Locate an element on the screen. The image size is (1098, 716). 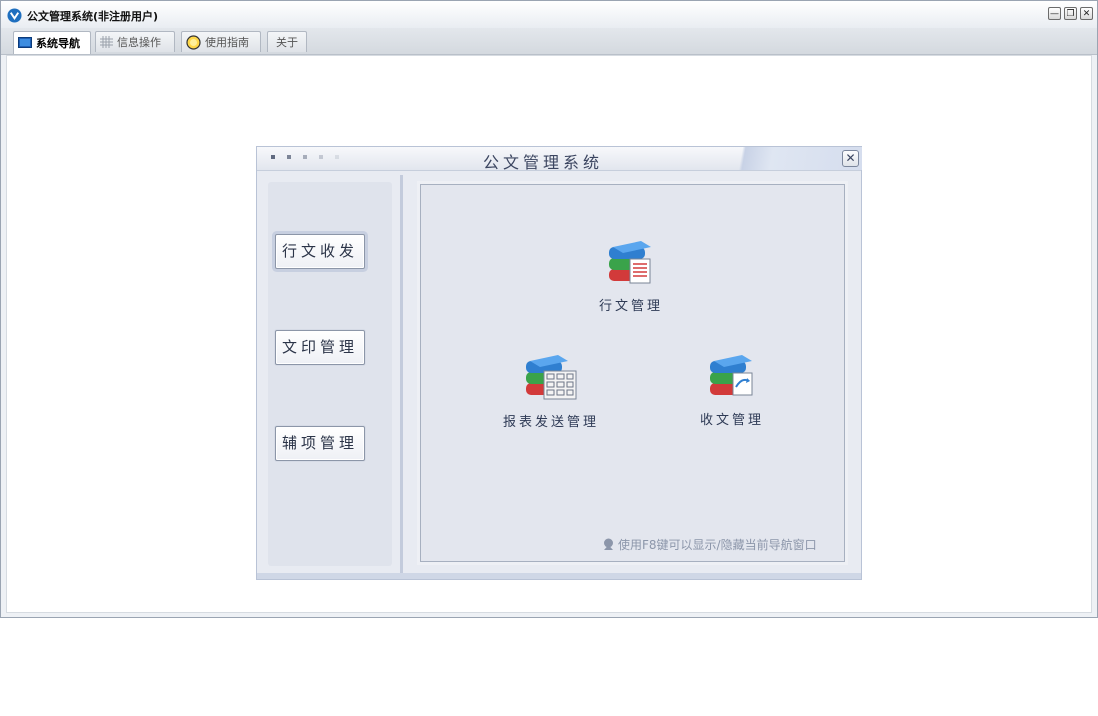
grid-icon is located at coordinates (106, 42).